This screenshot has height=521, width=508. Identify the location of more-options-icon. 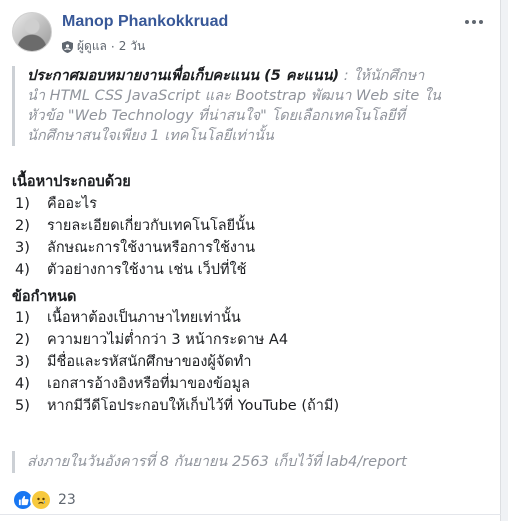
(474, 22).